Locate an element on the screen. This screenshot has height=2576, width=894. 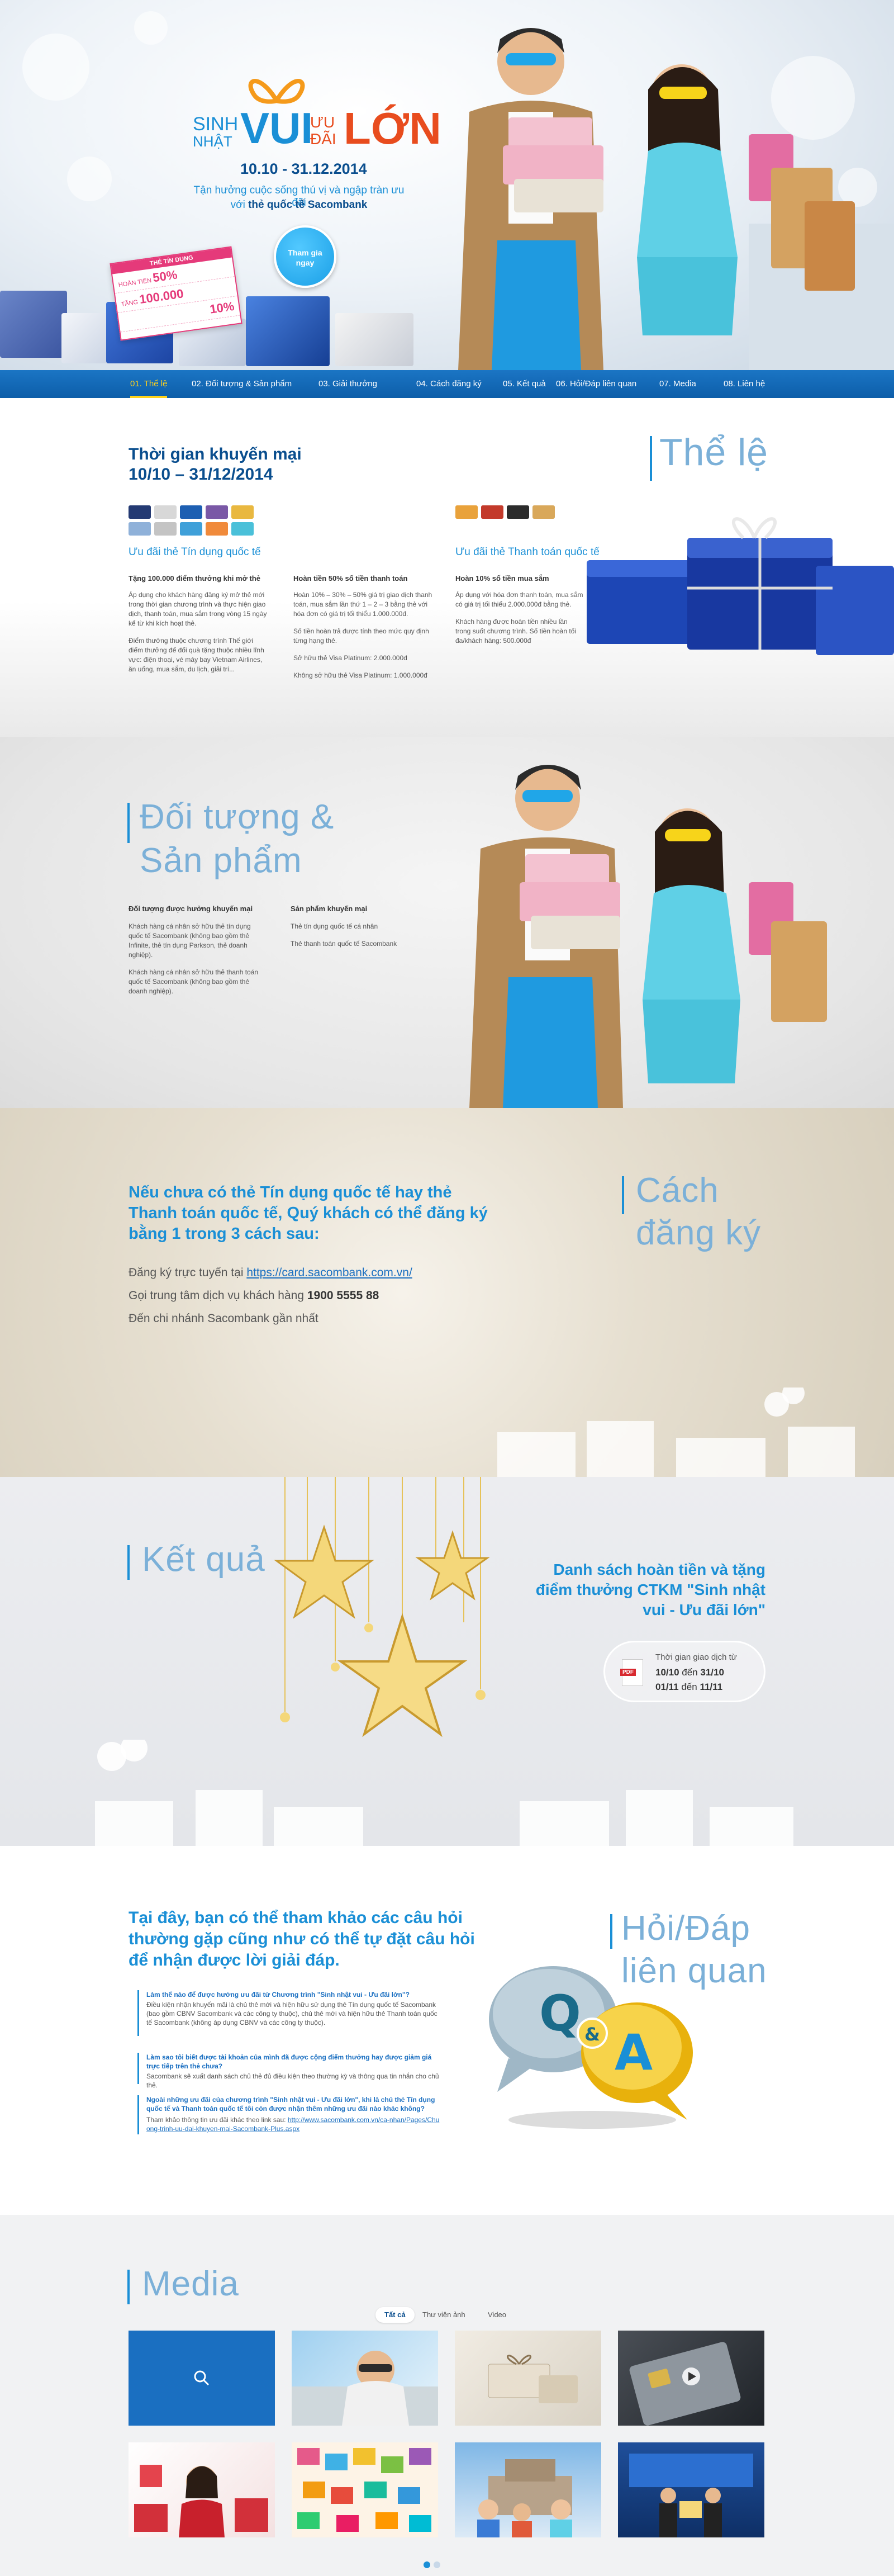
register-method-branch: Đến chi nhánh Sacombank gần nhất is located at coordinates (223, 1318).